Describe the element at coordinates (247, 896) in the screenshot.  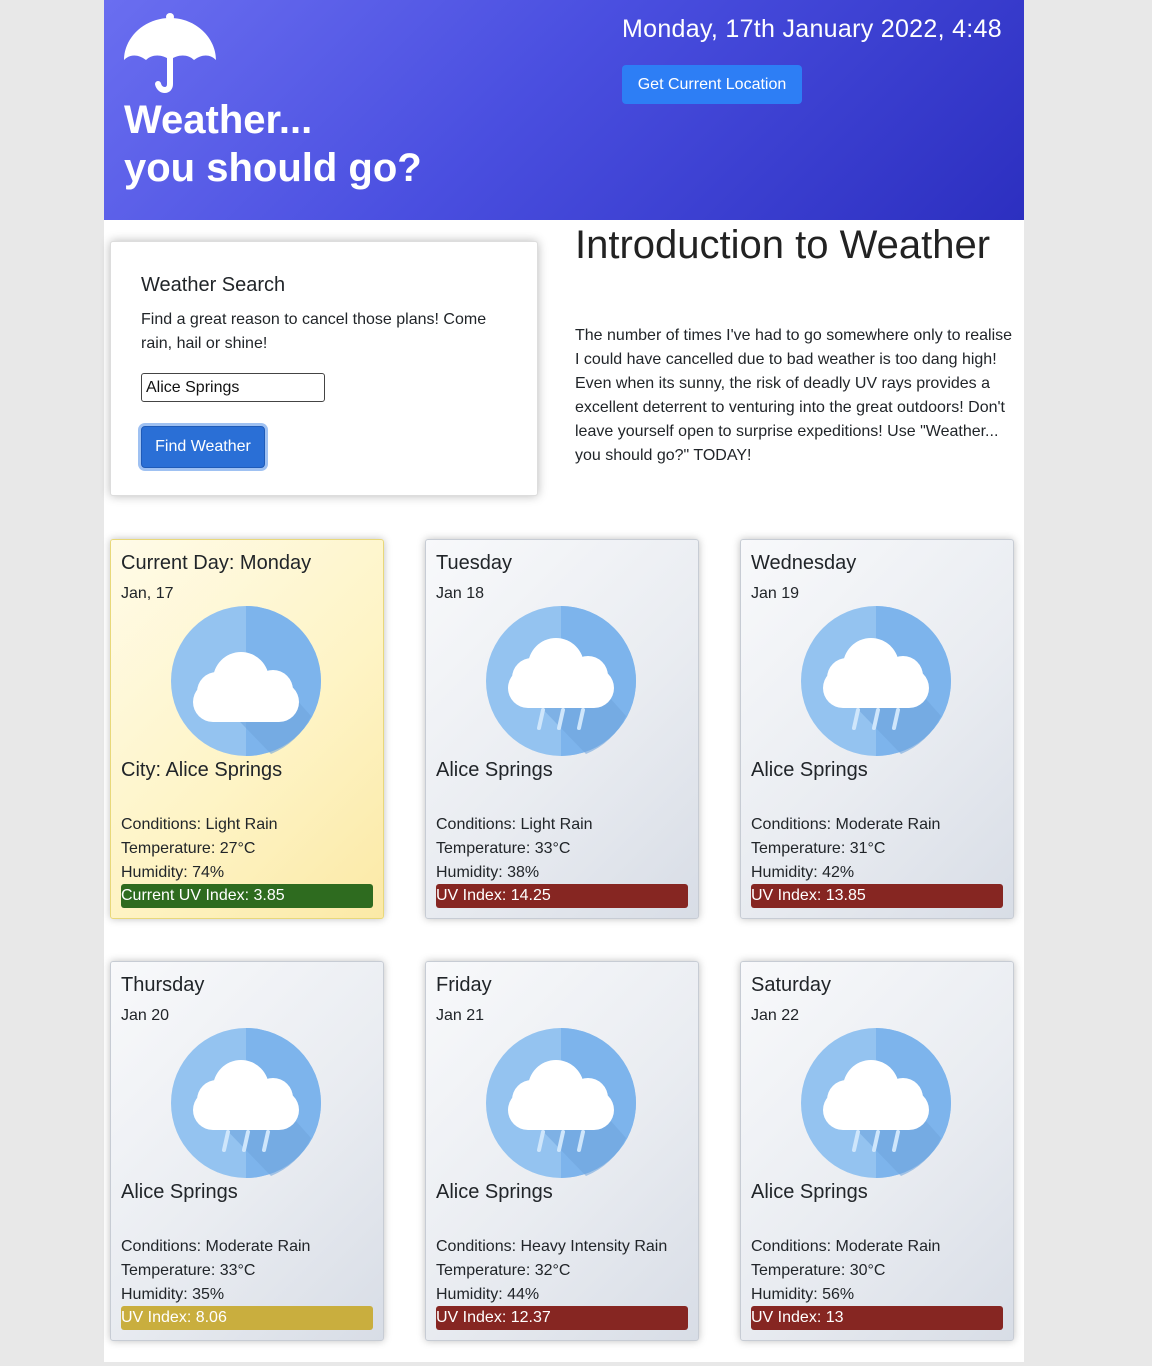
I see `uv-index-badge: Current UV Index: 3.85` at that location.